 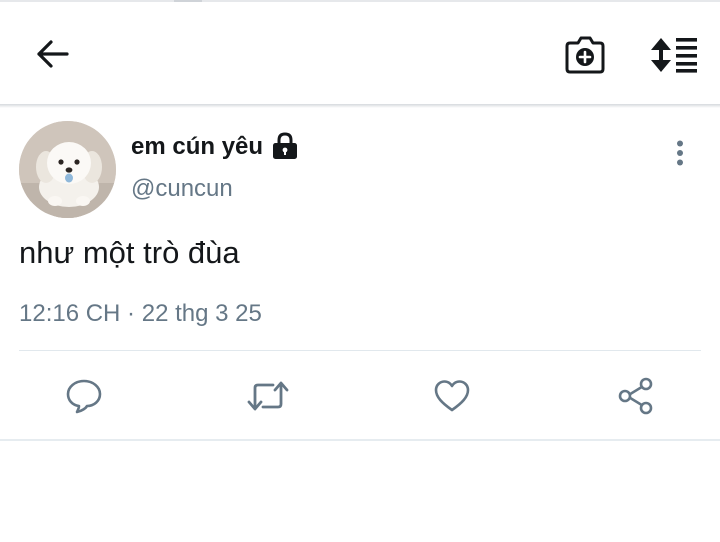 I want to click on sort-button, so click(x=675, y=55).